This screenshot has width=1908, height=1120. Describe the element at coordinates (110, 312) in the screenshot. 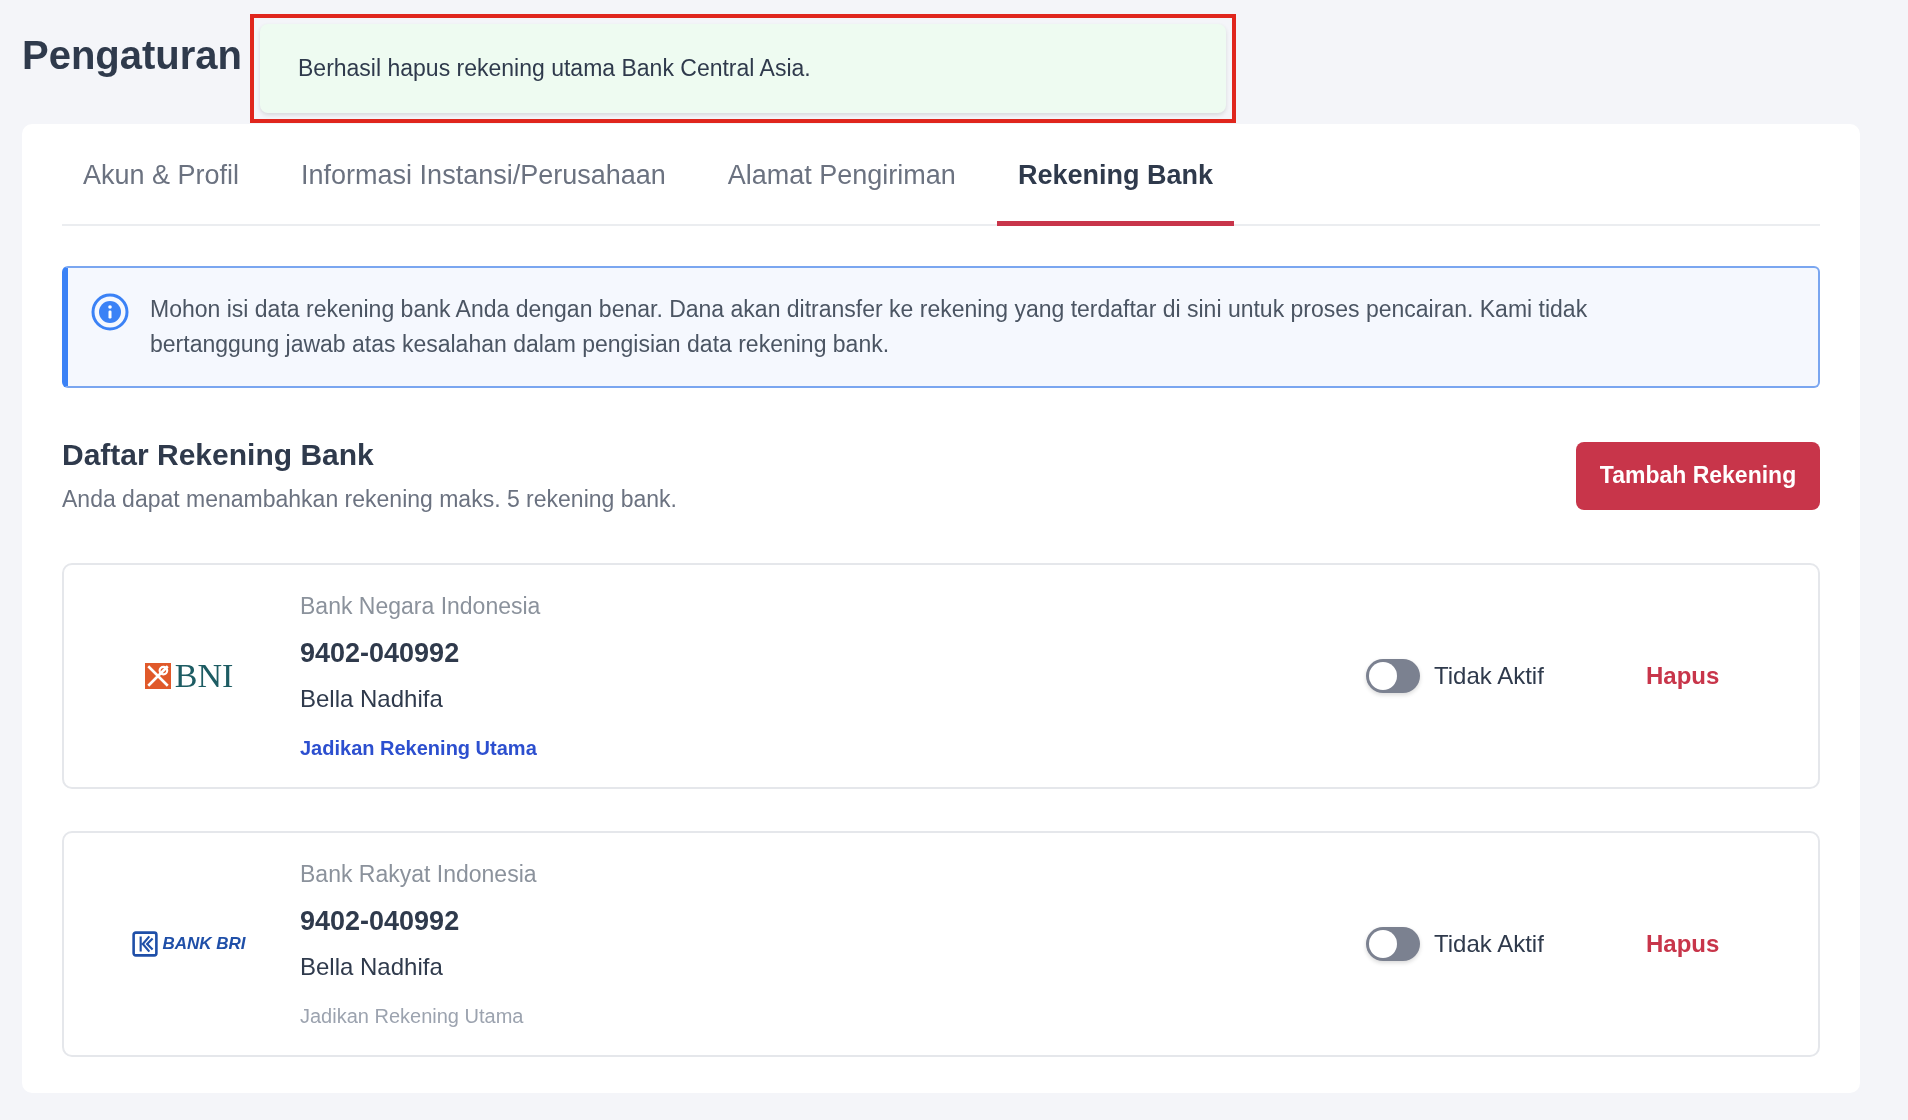

I see `info-icon` at that location.